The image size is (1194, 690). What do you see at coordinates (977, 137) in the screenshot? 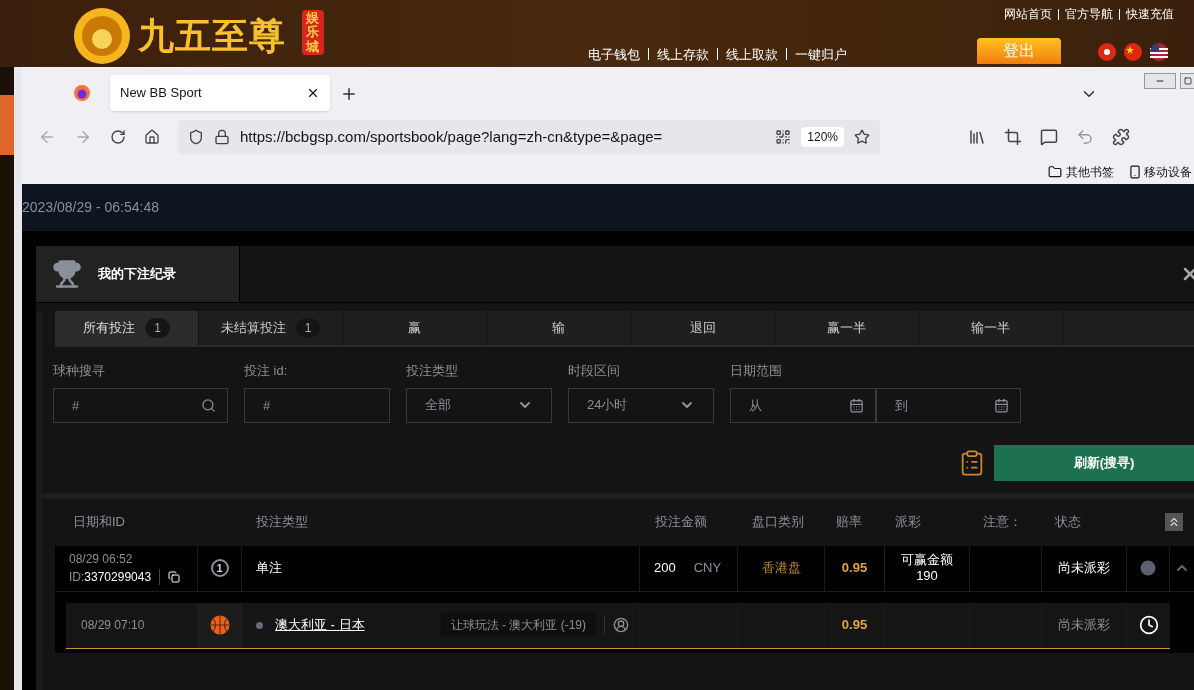
I see `library-icon` at bounding box center [977, 137].